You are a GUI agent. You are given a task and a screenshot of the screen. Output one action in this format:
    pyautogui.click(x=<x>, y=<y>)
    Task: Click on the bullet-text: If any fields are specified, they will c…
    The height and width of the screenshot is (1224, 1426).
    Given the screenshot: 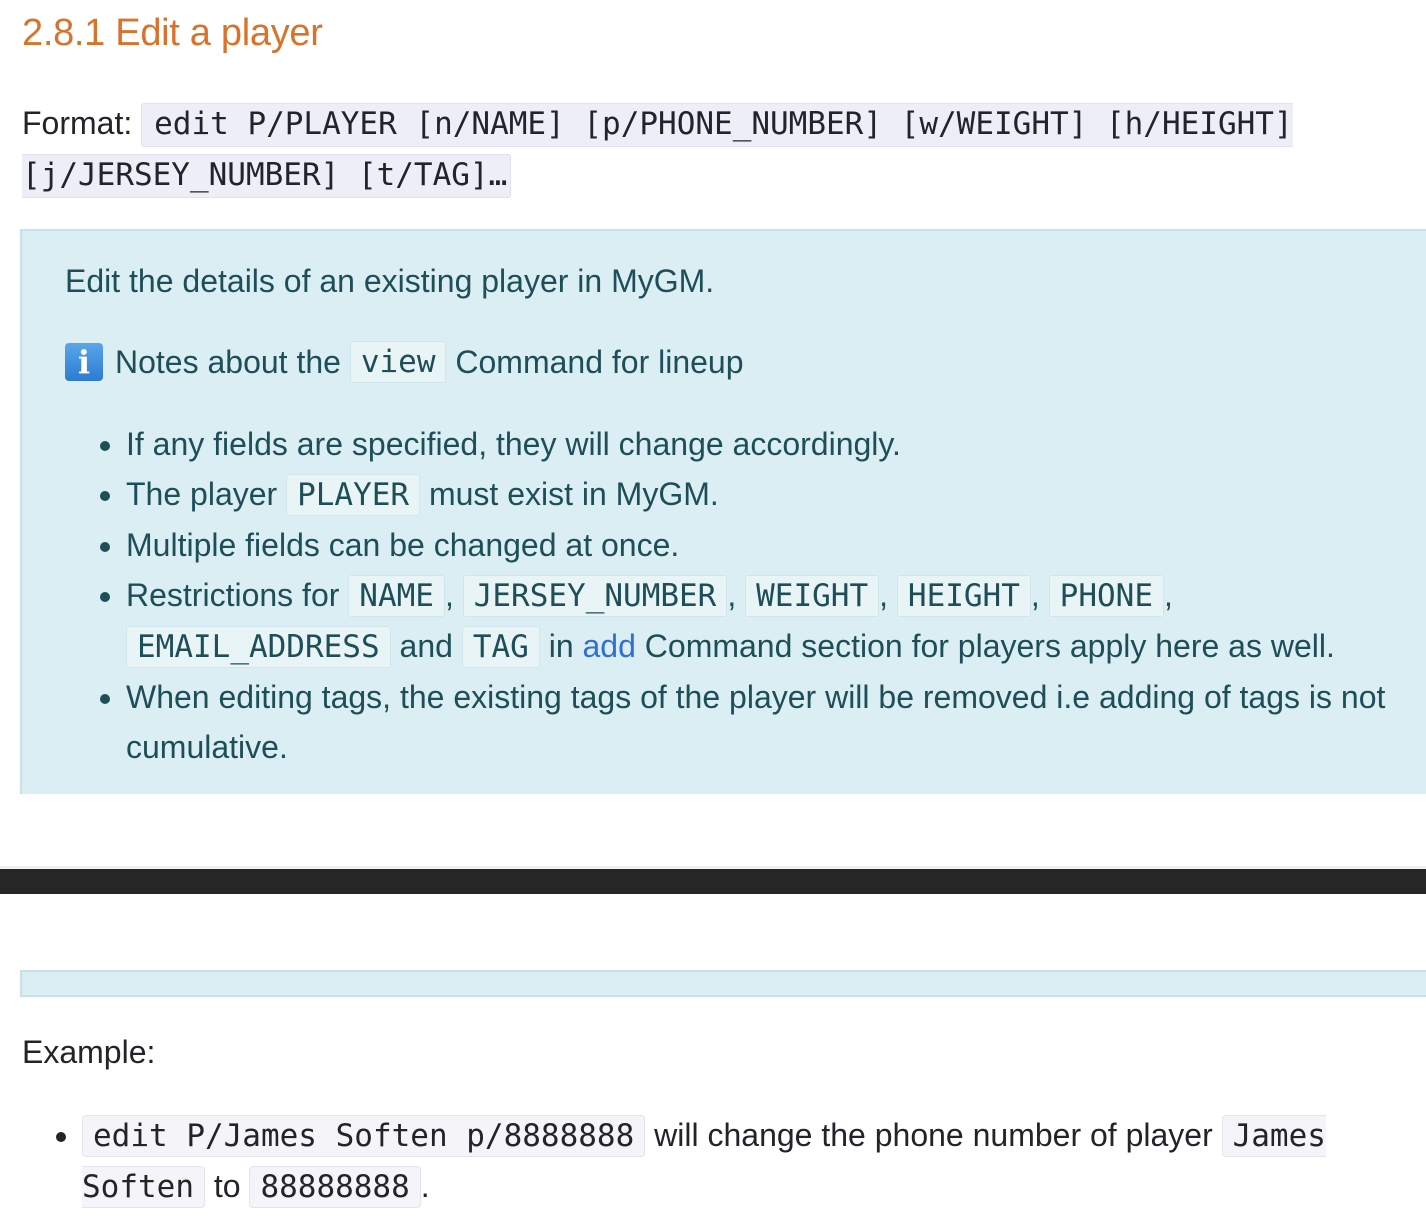 What is the action you would take?
    pyautogui.click(x=513, y=444)
    